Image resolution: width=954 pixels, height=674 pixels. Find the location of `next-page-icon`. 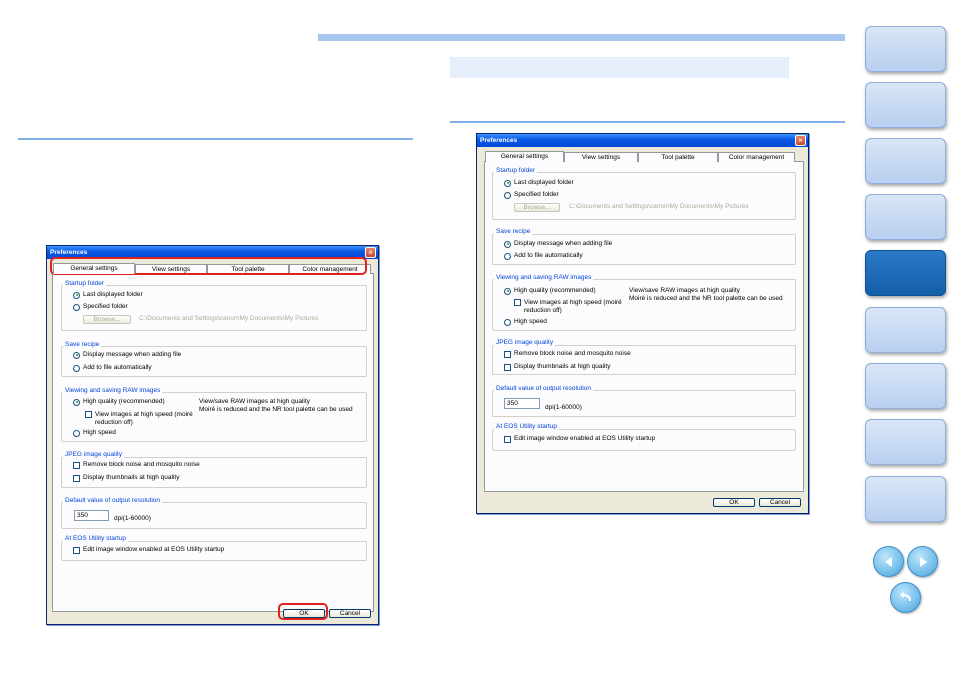

next-page-icon is located at coordinates (923, 561).